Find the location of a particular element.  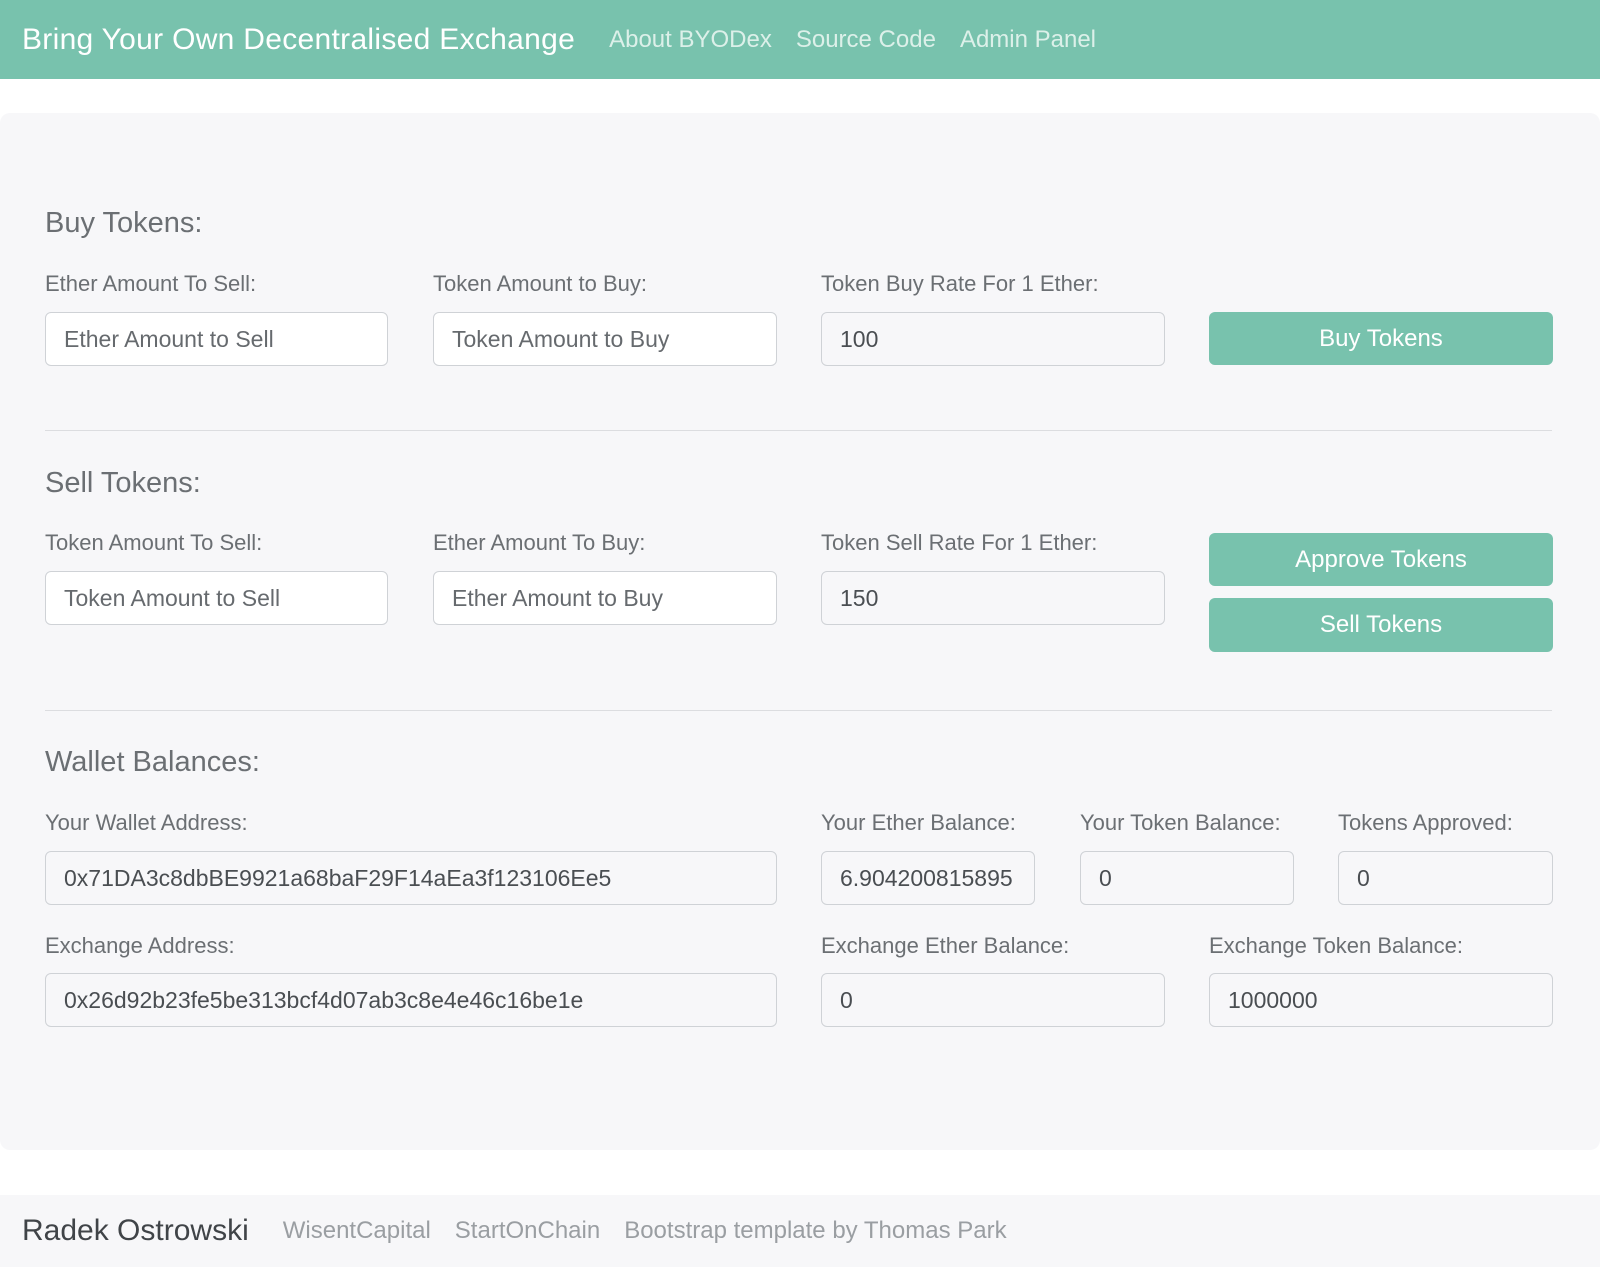

token-sell-rate-label: Token Sell Rate For 1 Ether: is located at coordinates (959, 542).